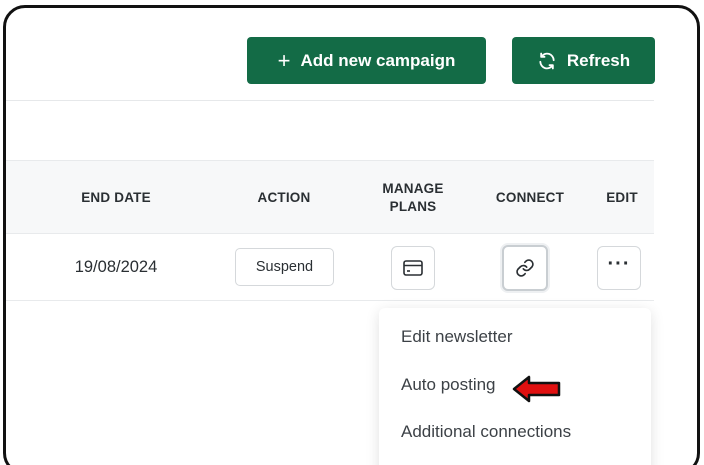 The width and height of the screenshot is (704, 465). I want to click on end-date-cell: 19/08/2024, so click(116, 267).